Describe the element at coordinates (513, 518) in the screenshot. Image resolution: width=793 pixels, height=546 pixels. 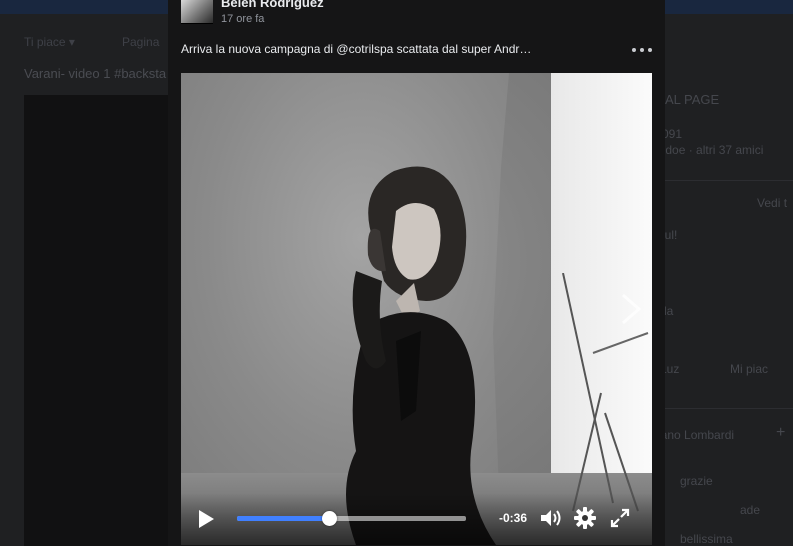
I see `time-remaining: -0:36` at that location.